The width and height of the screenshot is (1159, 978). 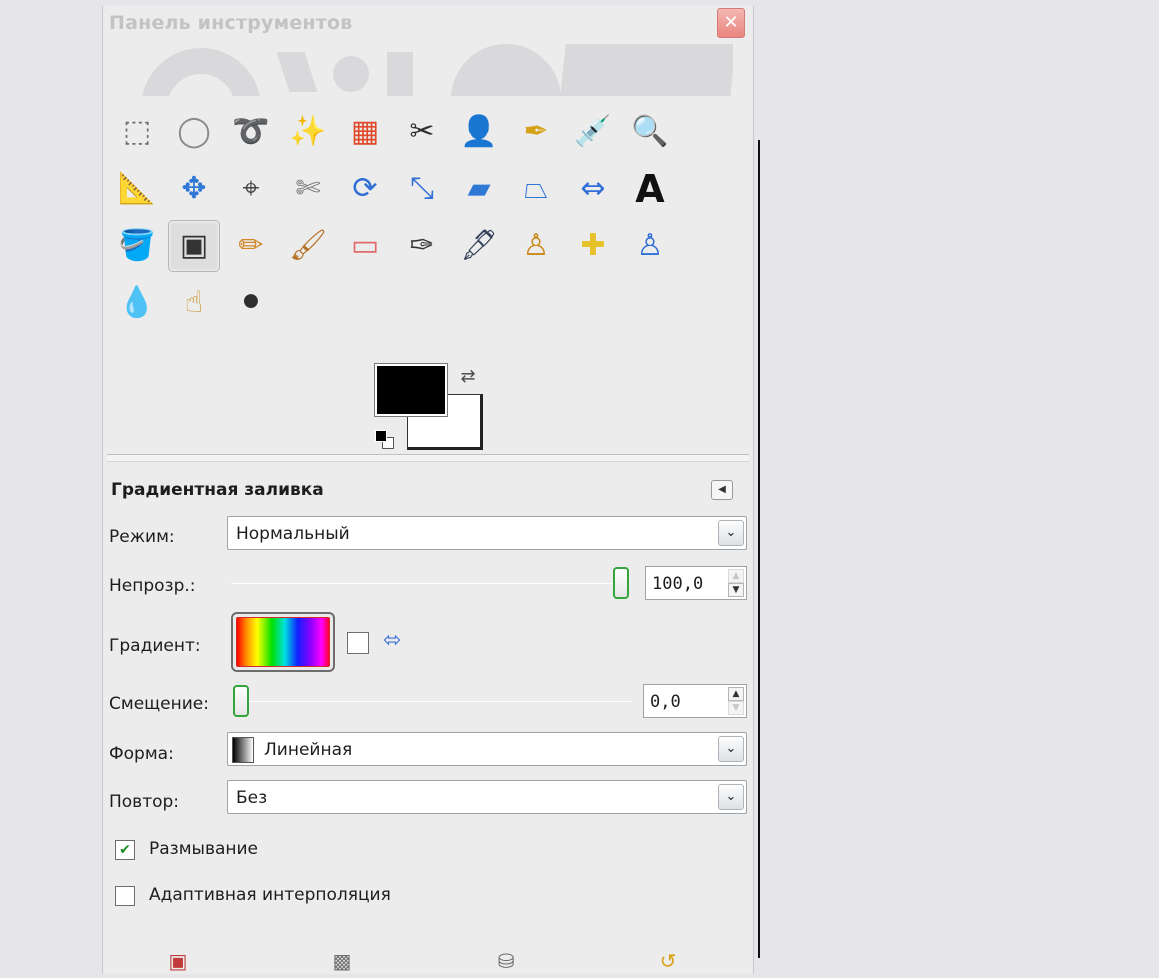 What do you see at coordinates (759, 549) in the screenshot?
I see `window-edge` at bounding box center [759, 549].